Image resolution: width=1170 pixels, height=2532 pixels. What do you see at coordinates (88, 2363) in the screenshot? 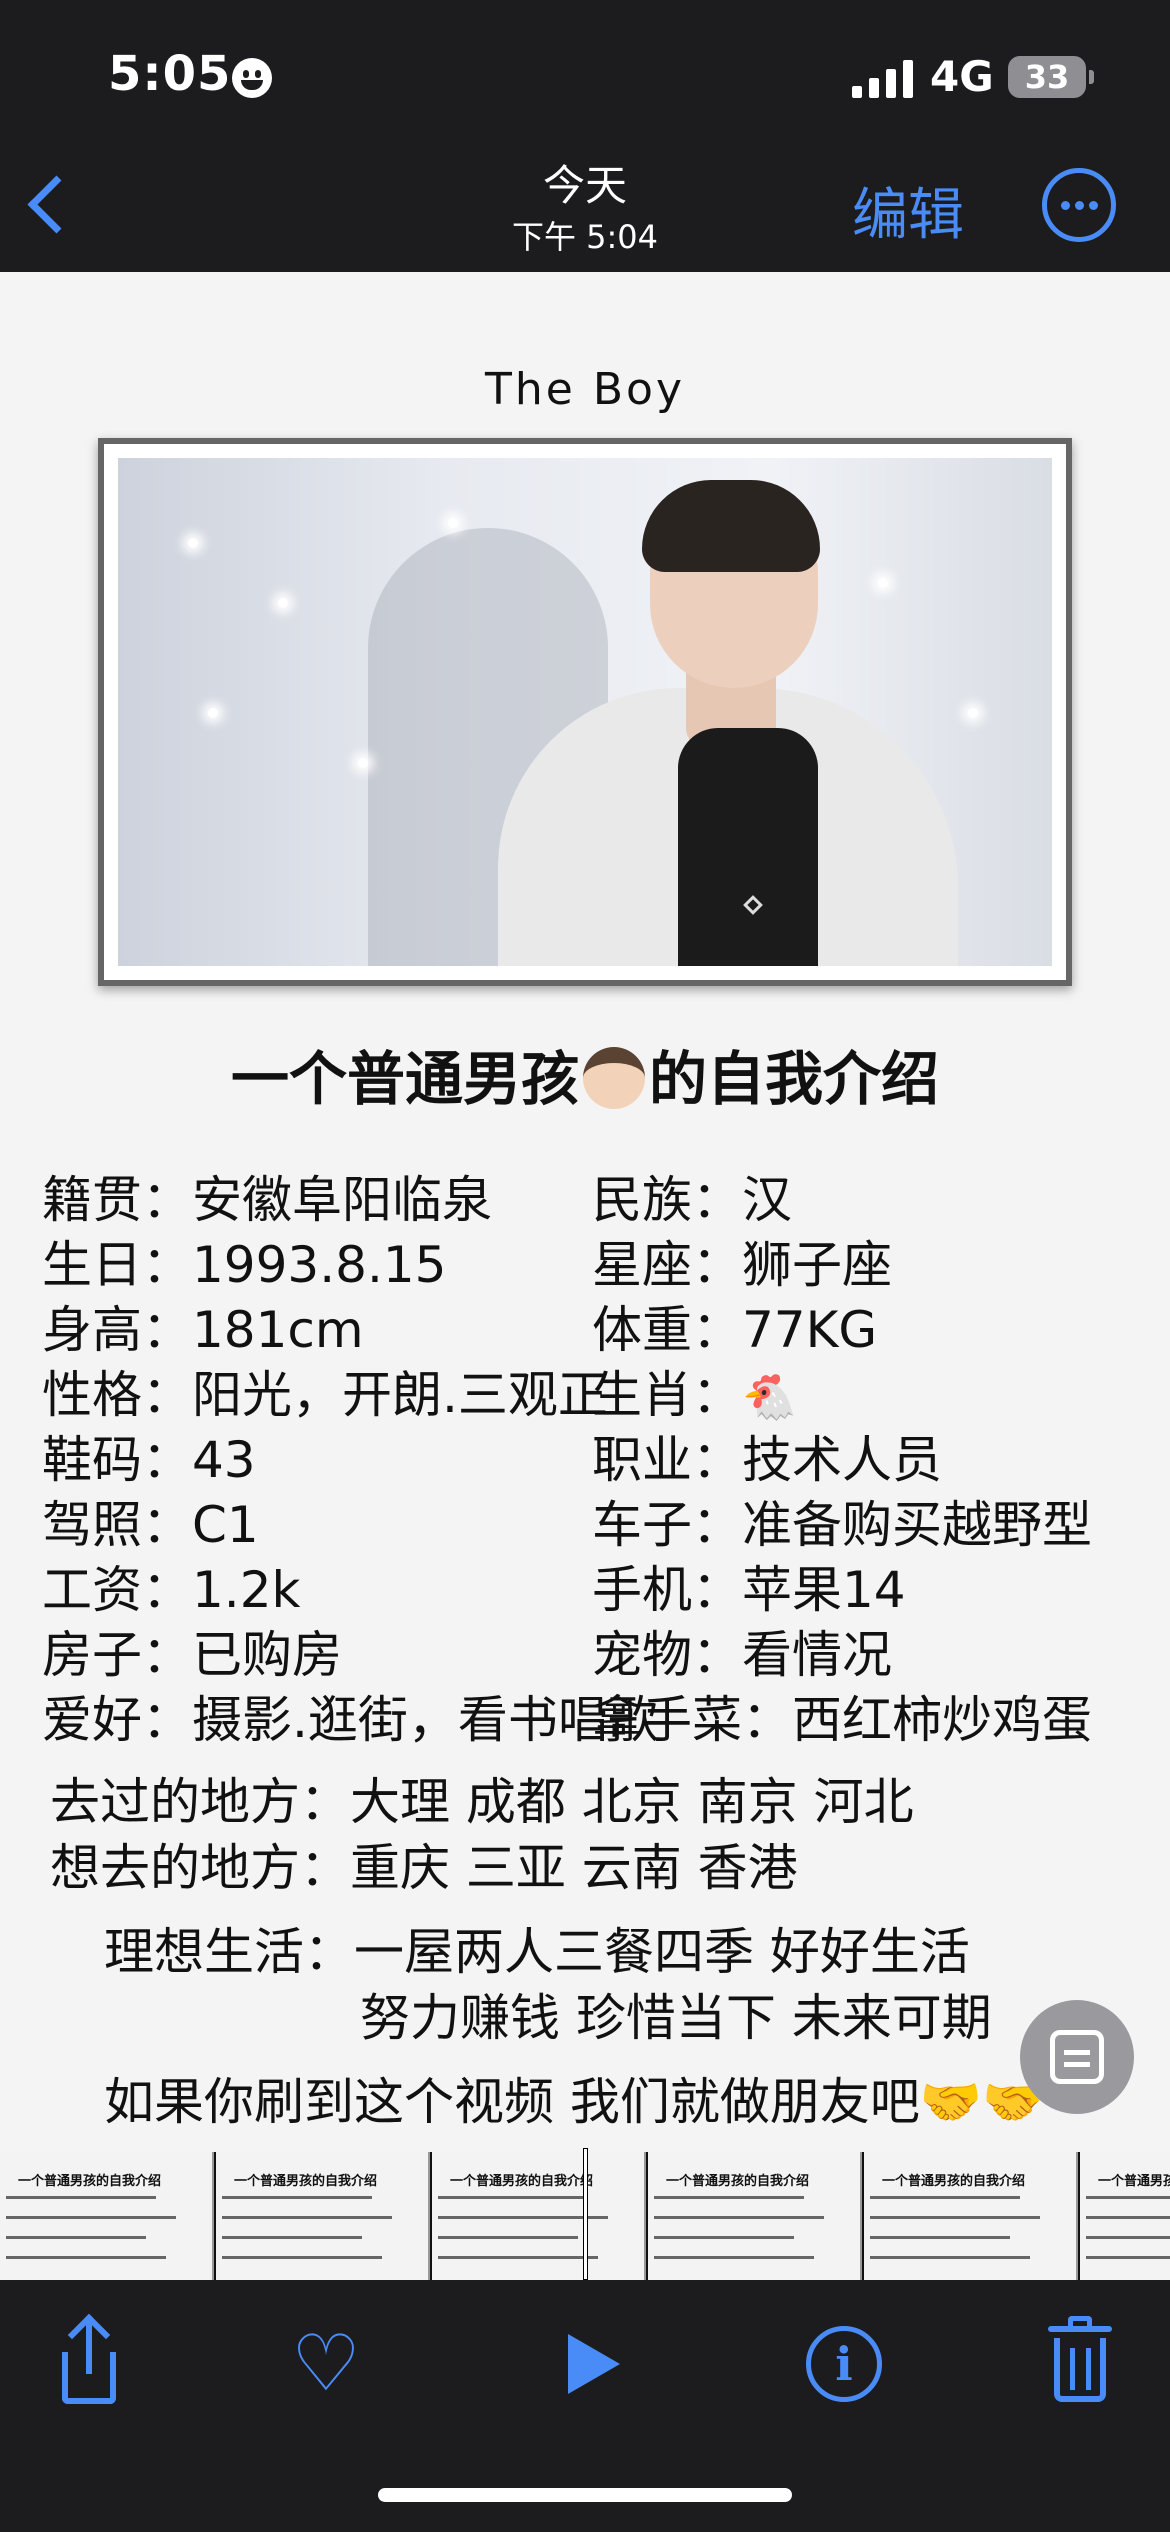
I see `share-icon` at bounding box center [88, 2363].